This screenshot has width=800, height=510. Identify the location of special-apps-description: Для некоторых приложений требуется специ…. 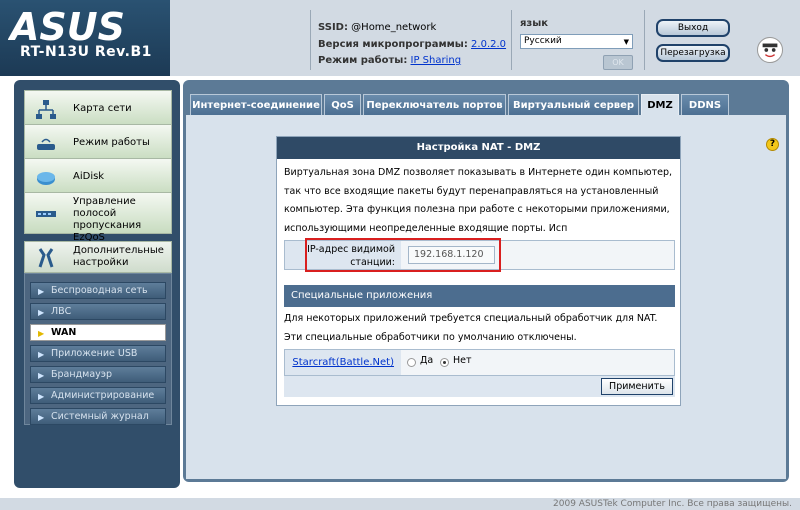
(471, 328).